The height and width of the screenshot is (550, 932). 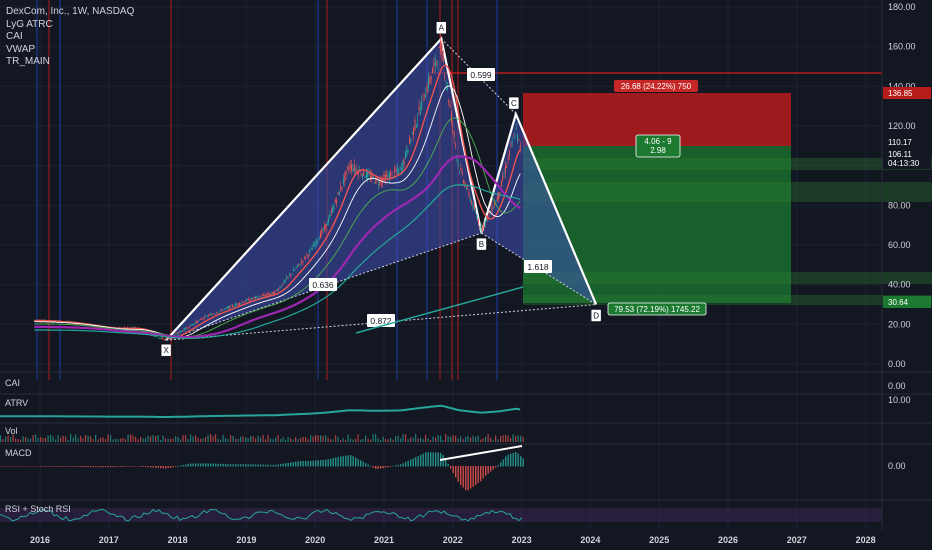 What do you see at coordinates (38, 509) in the screenshot?
I see `pane-label-rsi: RSI + Stoch RSI` at bounding box center [38, 509].